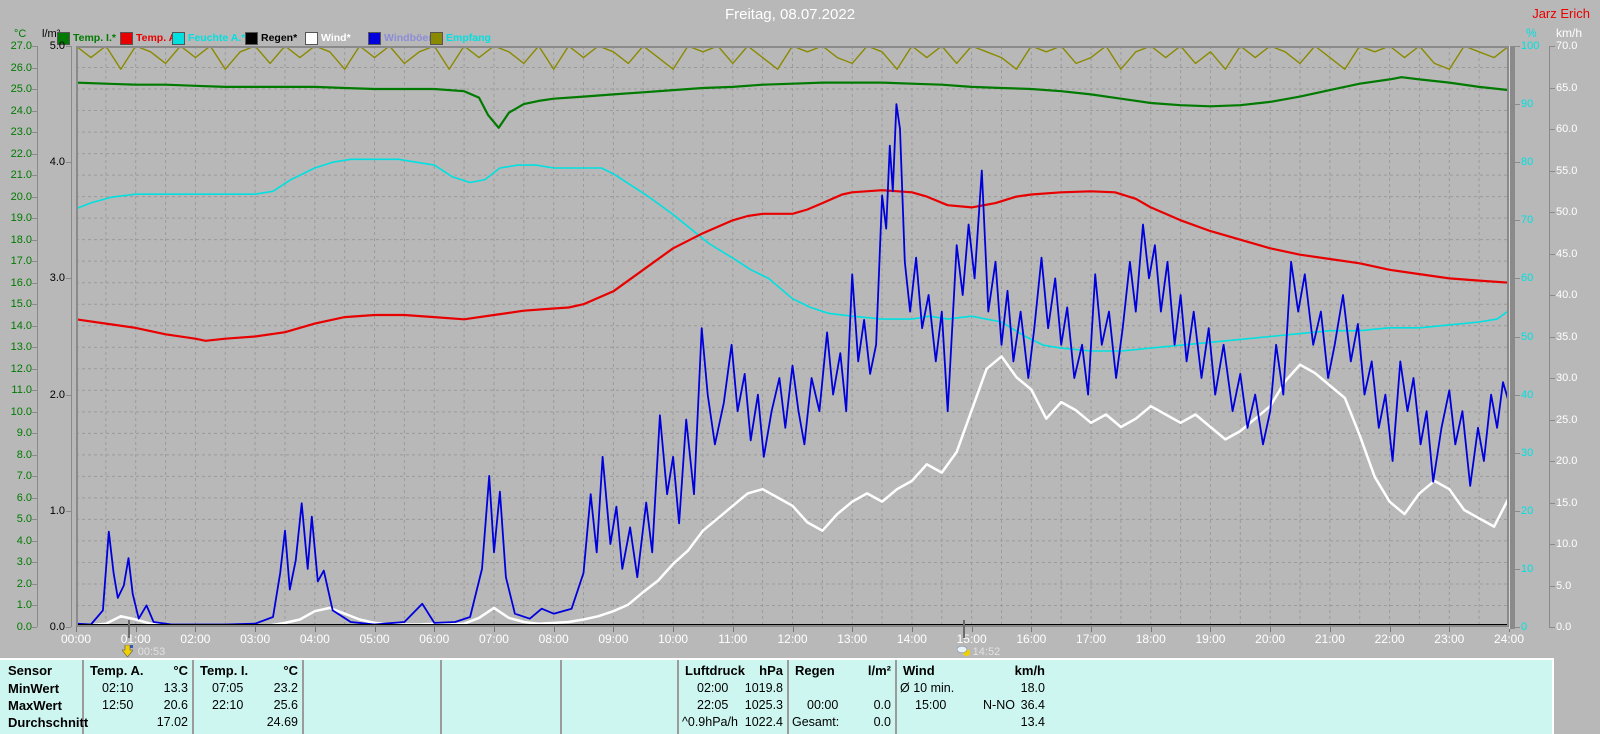  What do you see at coordinates (911, 639) in the screenshot?
I see `time-axis-label: 14:00` at bounding box center [911, 639].